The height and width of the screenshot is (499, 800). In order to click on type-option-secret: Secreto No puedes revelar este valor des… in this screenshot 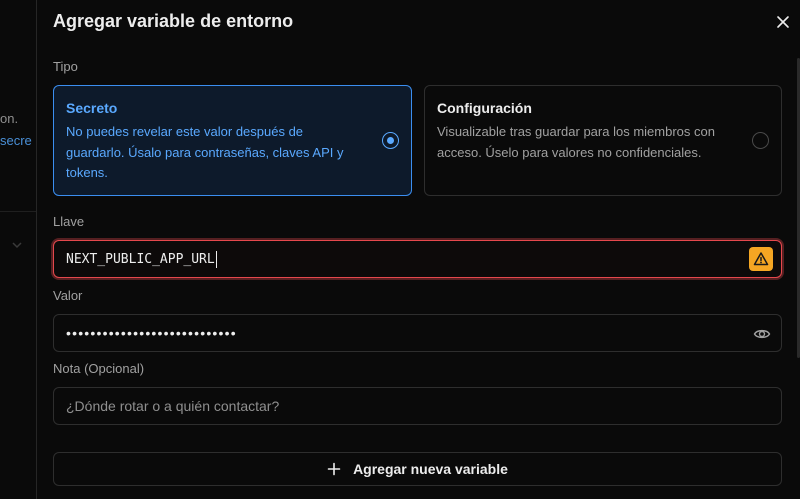, I will do `click(232, 140)`.